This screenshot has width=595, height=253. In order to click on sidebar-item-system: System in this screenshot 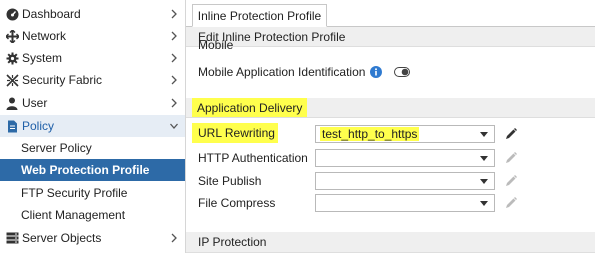, I will do `click(92, 58)`.